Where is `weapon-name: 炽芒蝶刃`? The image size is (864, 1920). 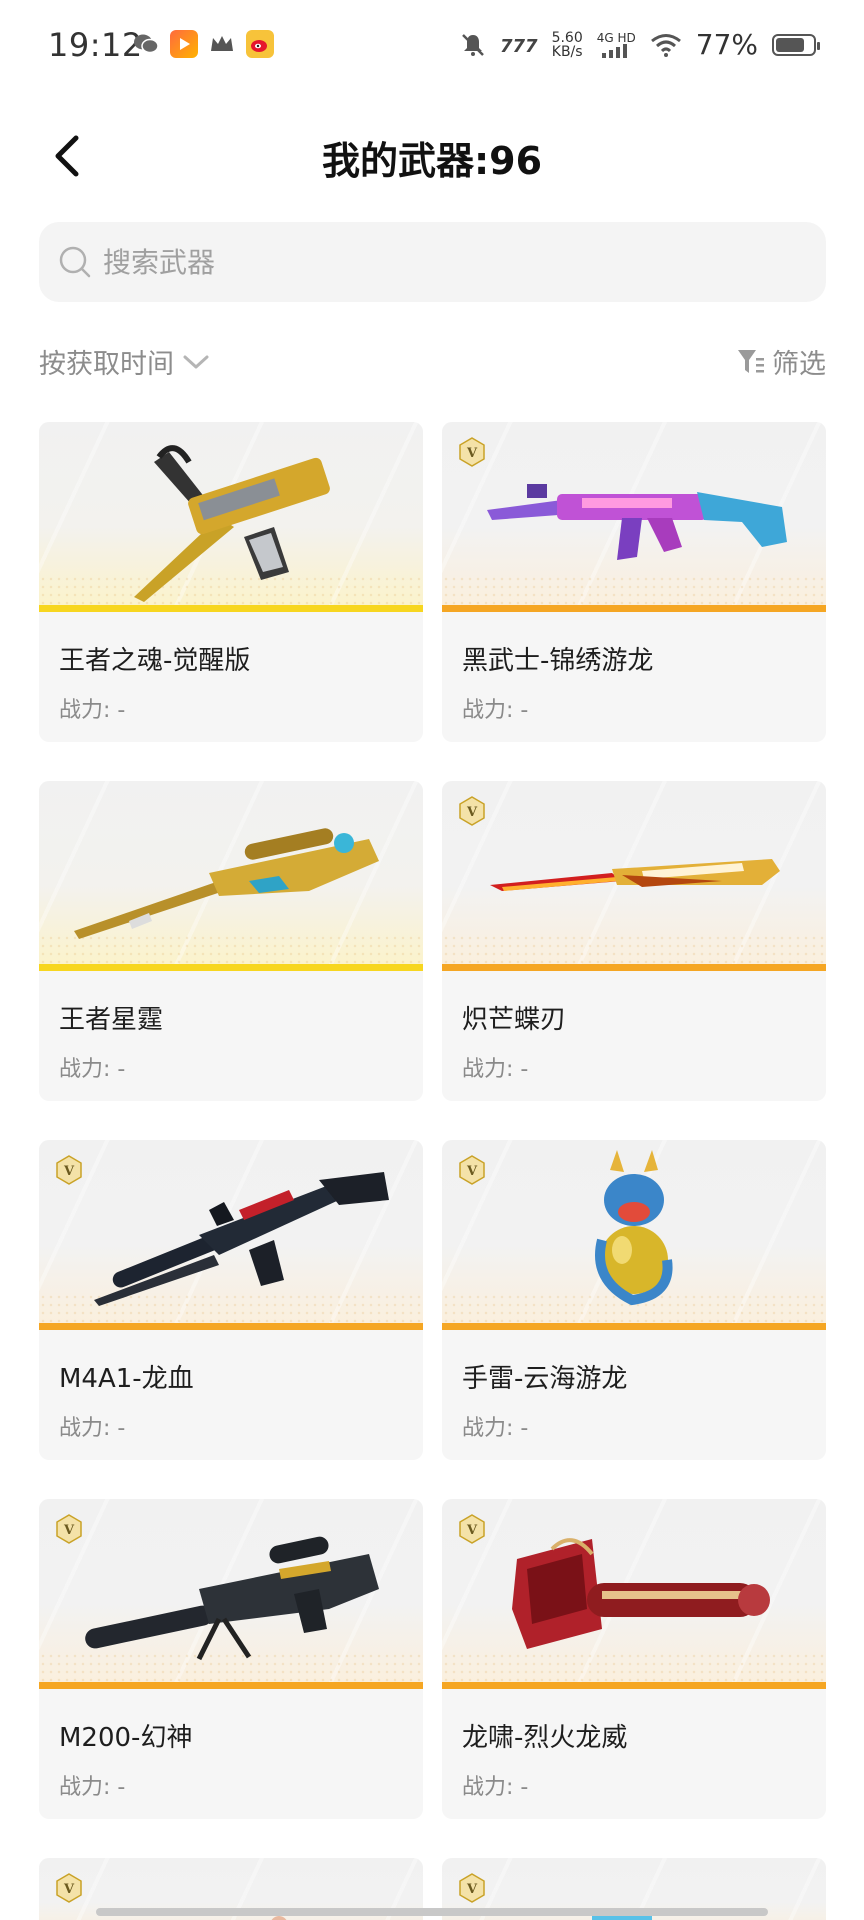
weapon-name: 炽芒蝶刃 is located at coordinates (514, 1020).